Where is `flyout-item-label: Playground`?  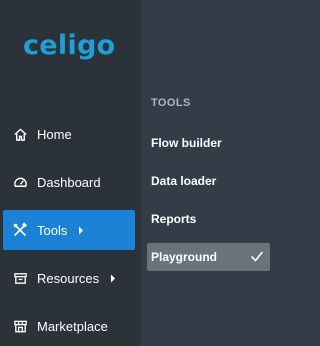 flyout-item-label: Playground is located at coordinates (184, 257).